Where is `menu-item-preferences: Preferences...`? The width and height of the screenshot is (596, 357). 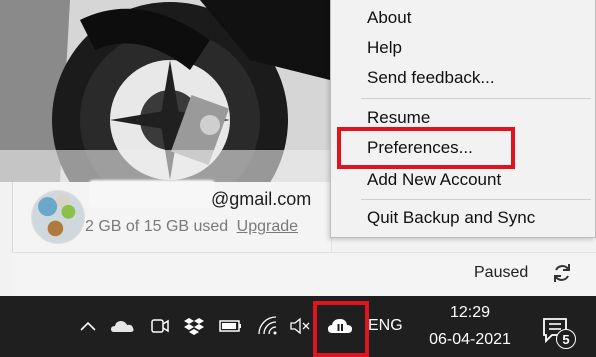
menu-item-preferences: Preferences... is located at coordinates (463, 148).